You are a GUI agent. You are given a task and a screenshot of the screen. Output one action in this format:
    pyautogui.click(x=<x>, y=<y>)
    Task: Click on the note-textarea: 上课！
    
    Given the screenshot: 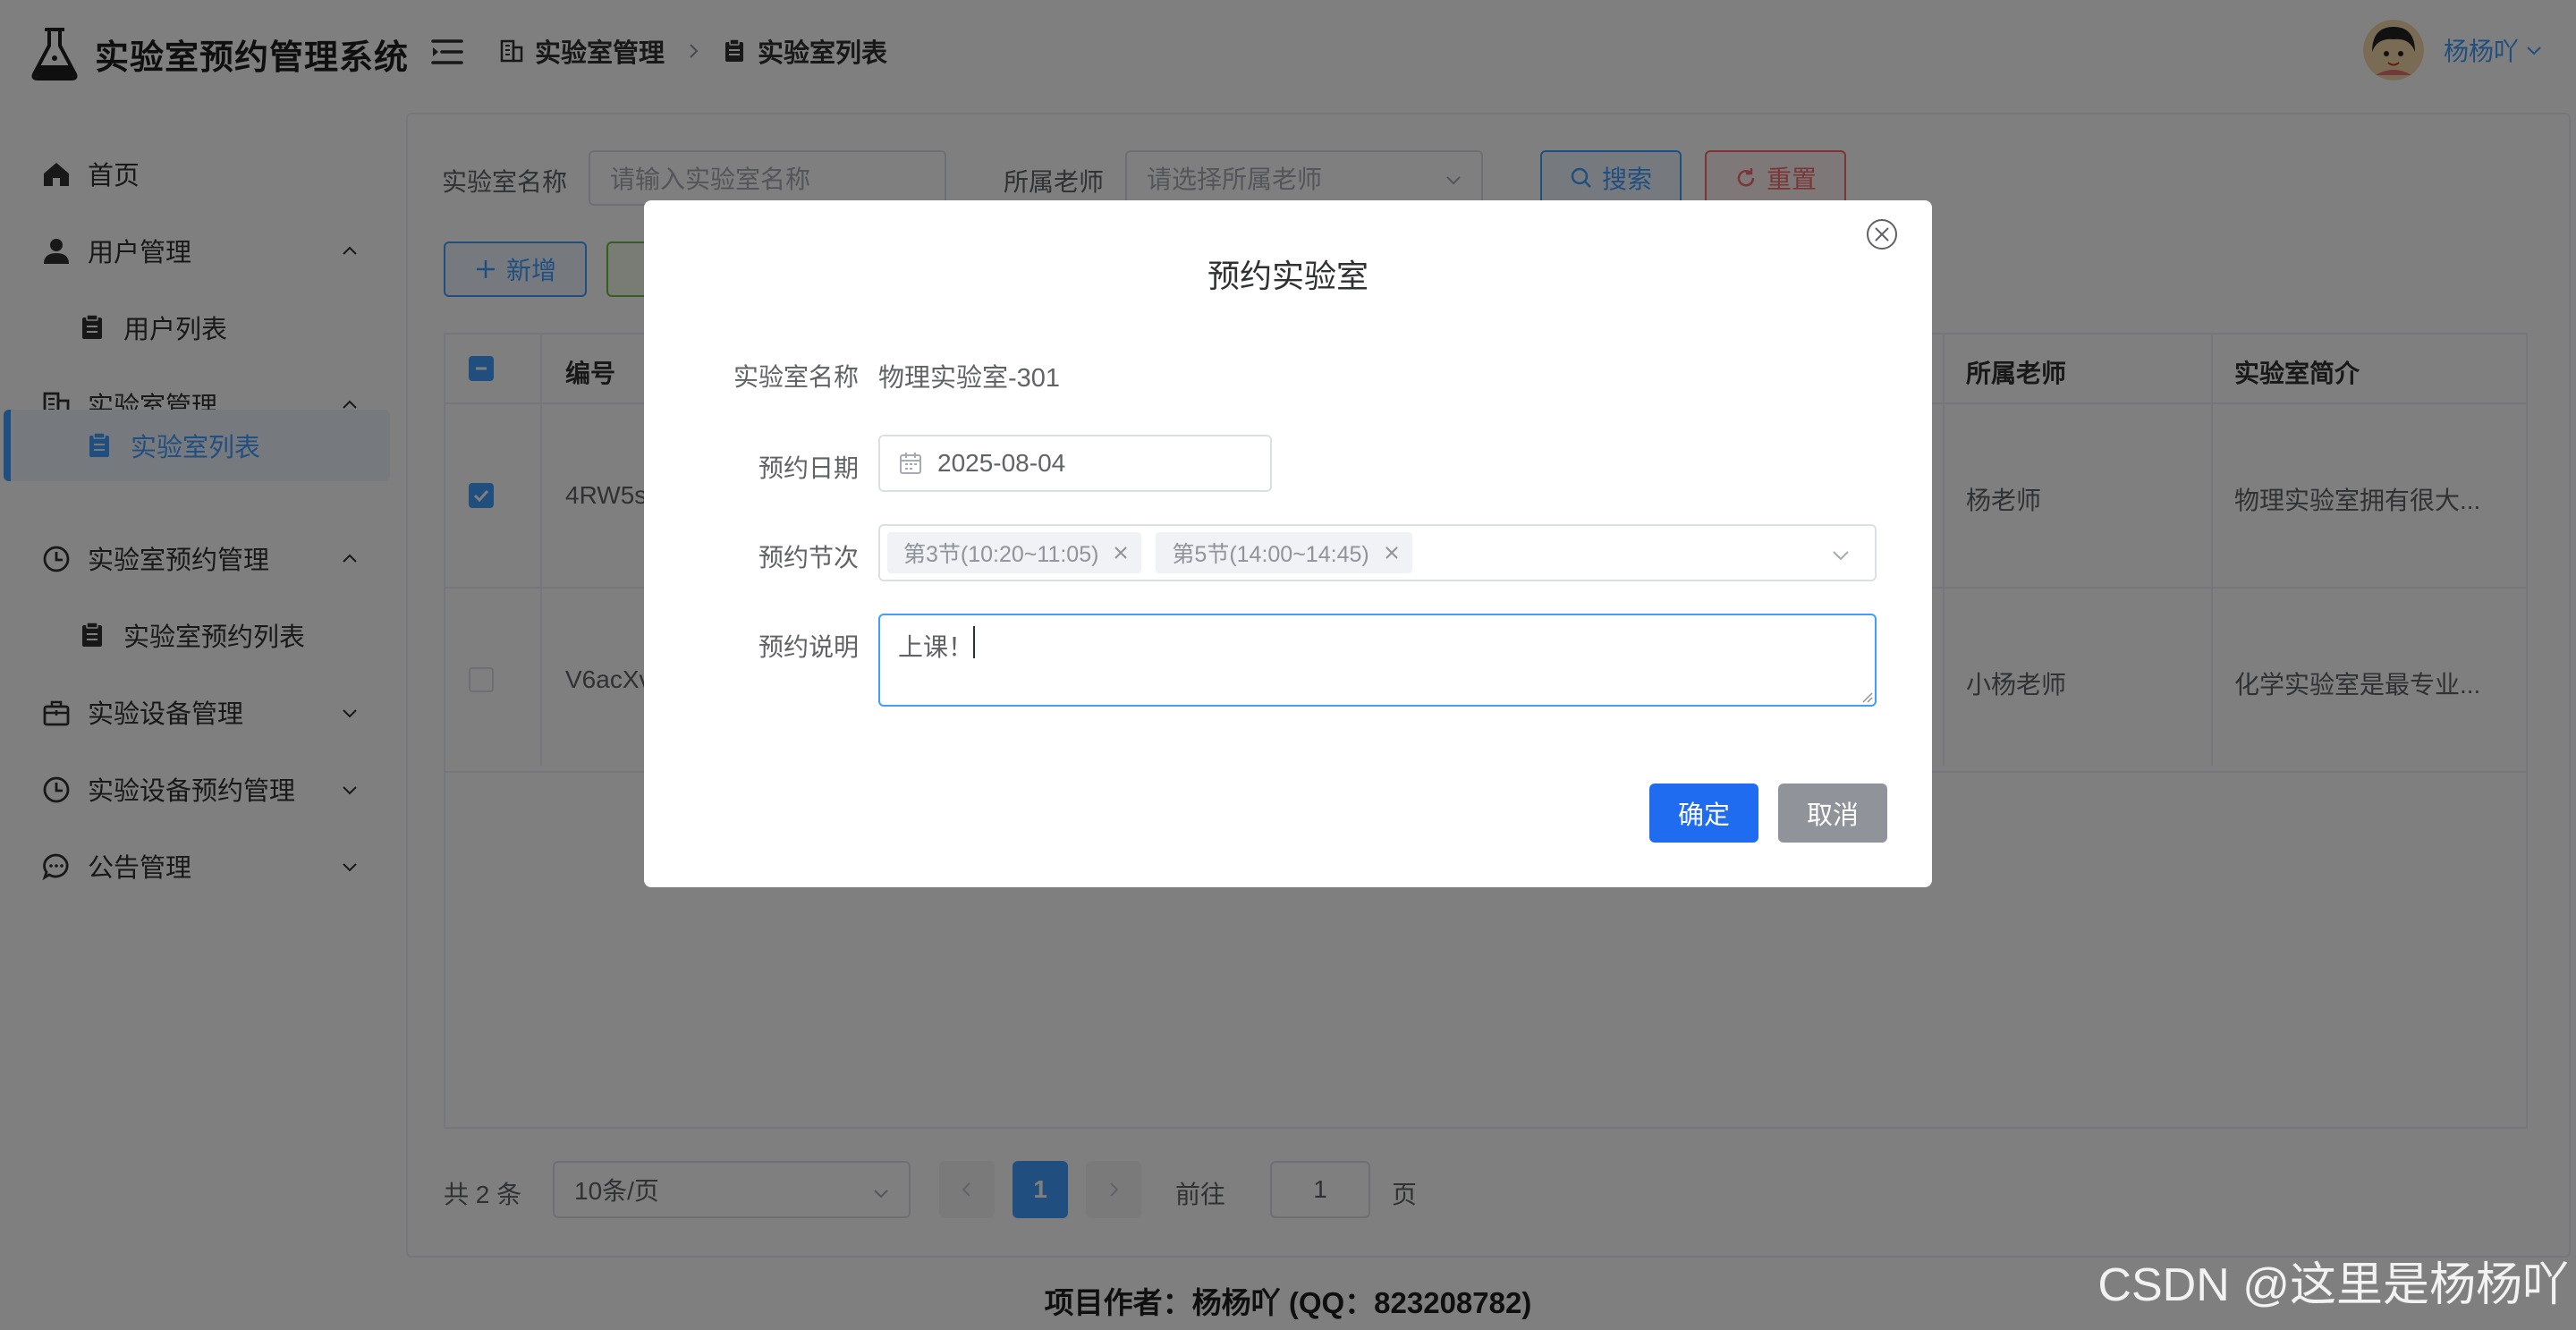 What is the action you would take?
    pyautogui.click(x=1377, y=660)
    